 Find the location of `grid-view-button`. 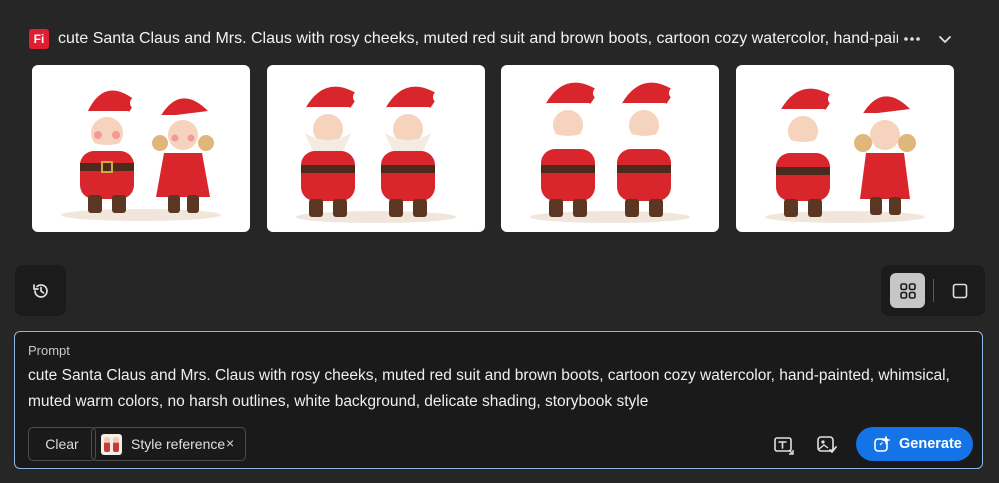

grid-view-button is located at coordinates (907, 290).